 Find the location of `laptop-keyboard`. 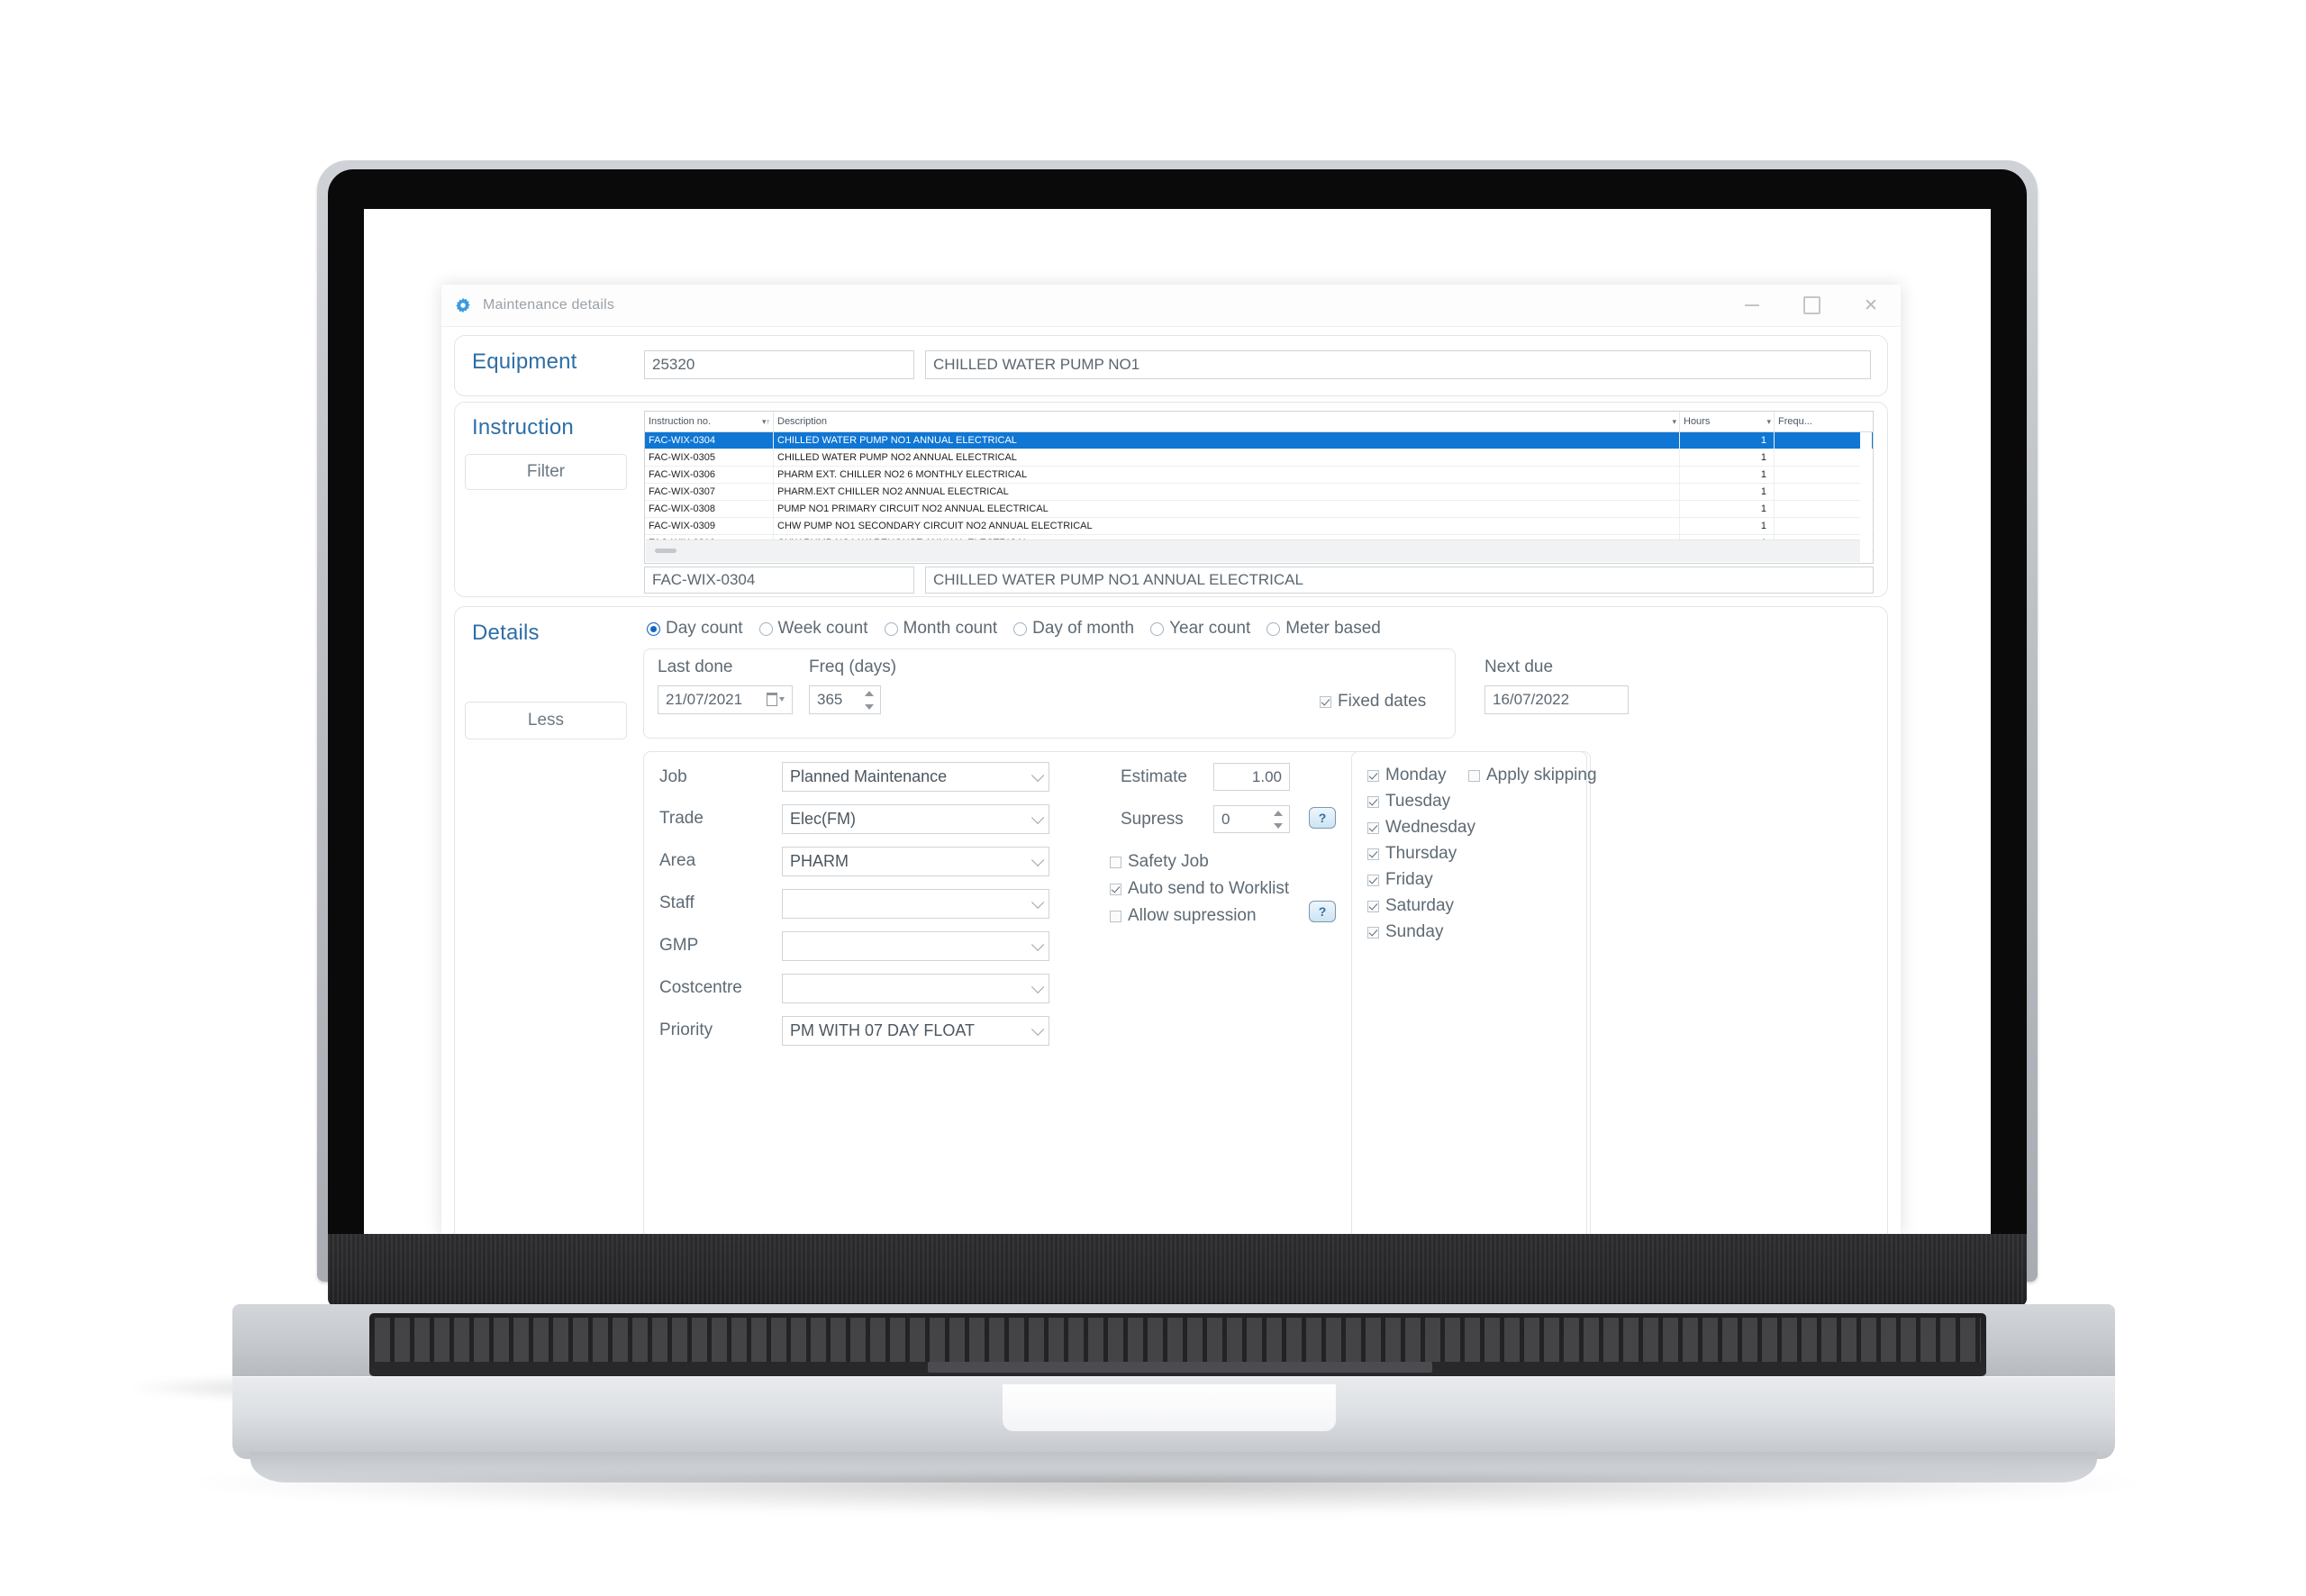

laptop-keyboard is located at coordinates (1177, 1344).